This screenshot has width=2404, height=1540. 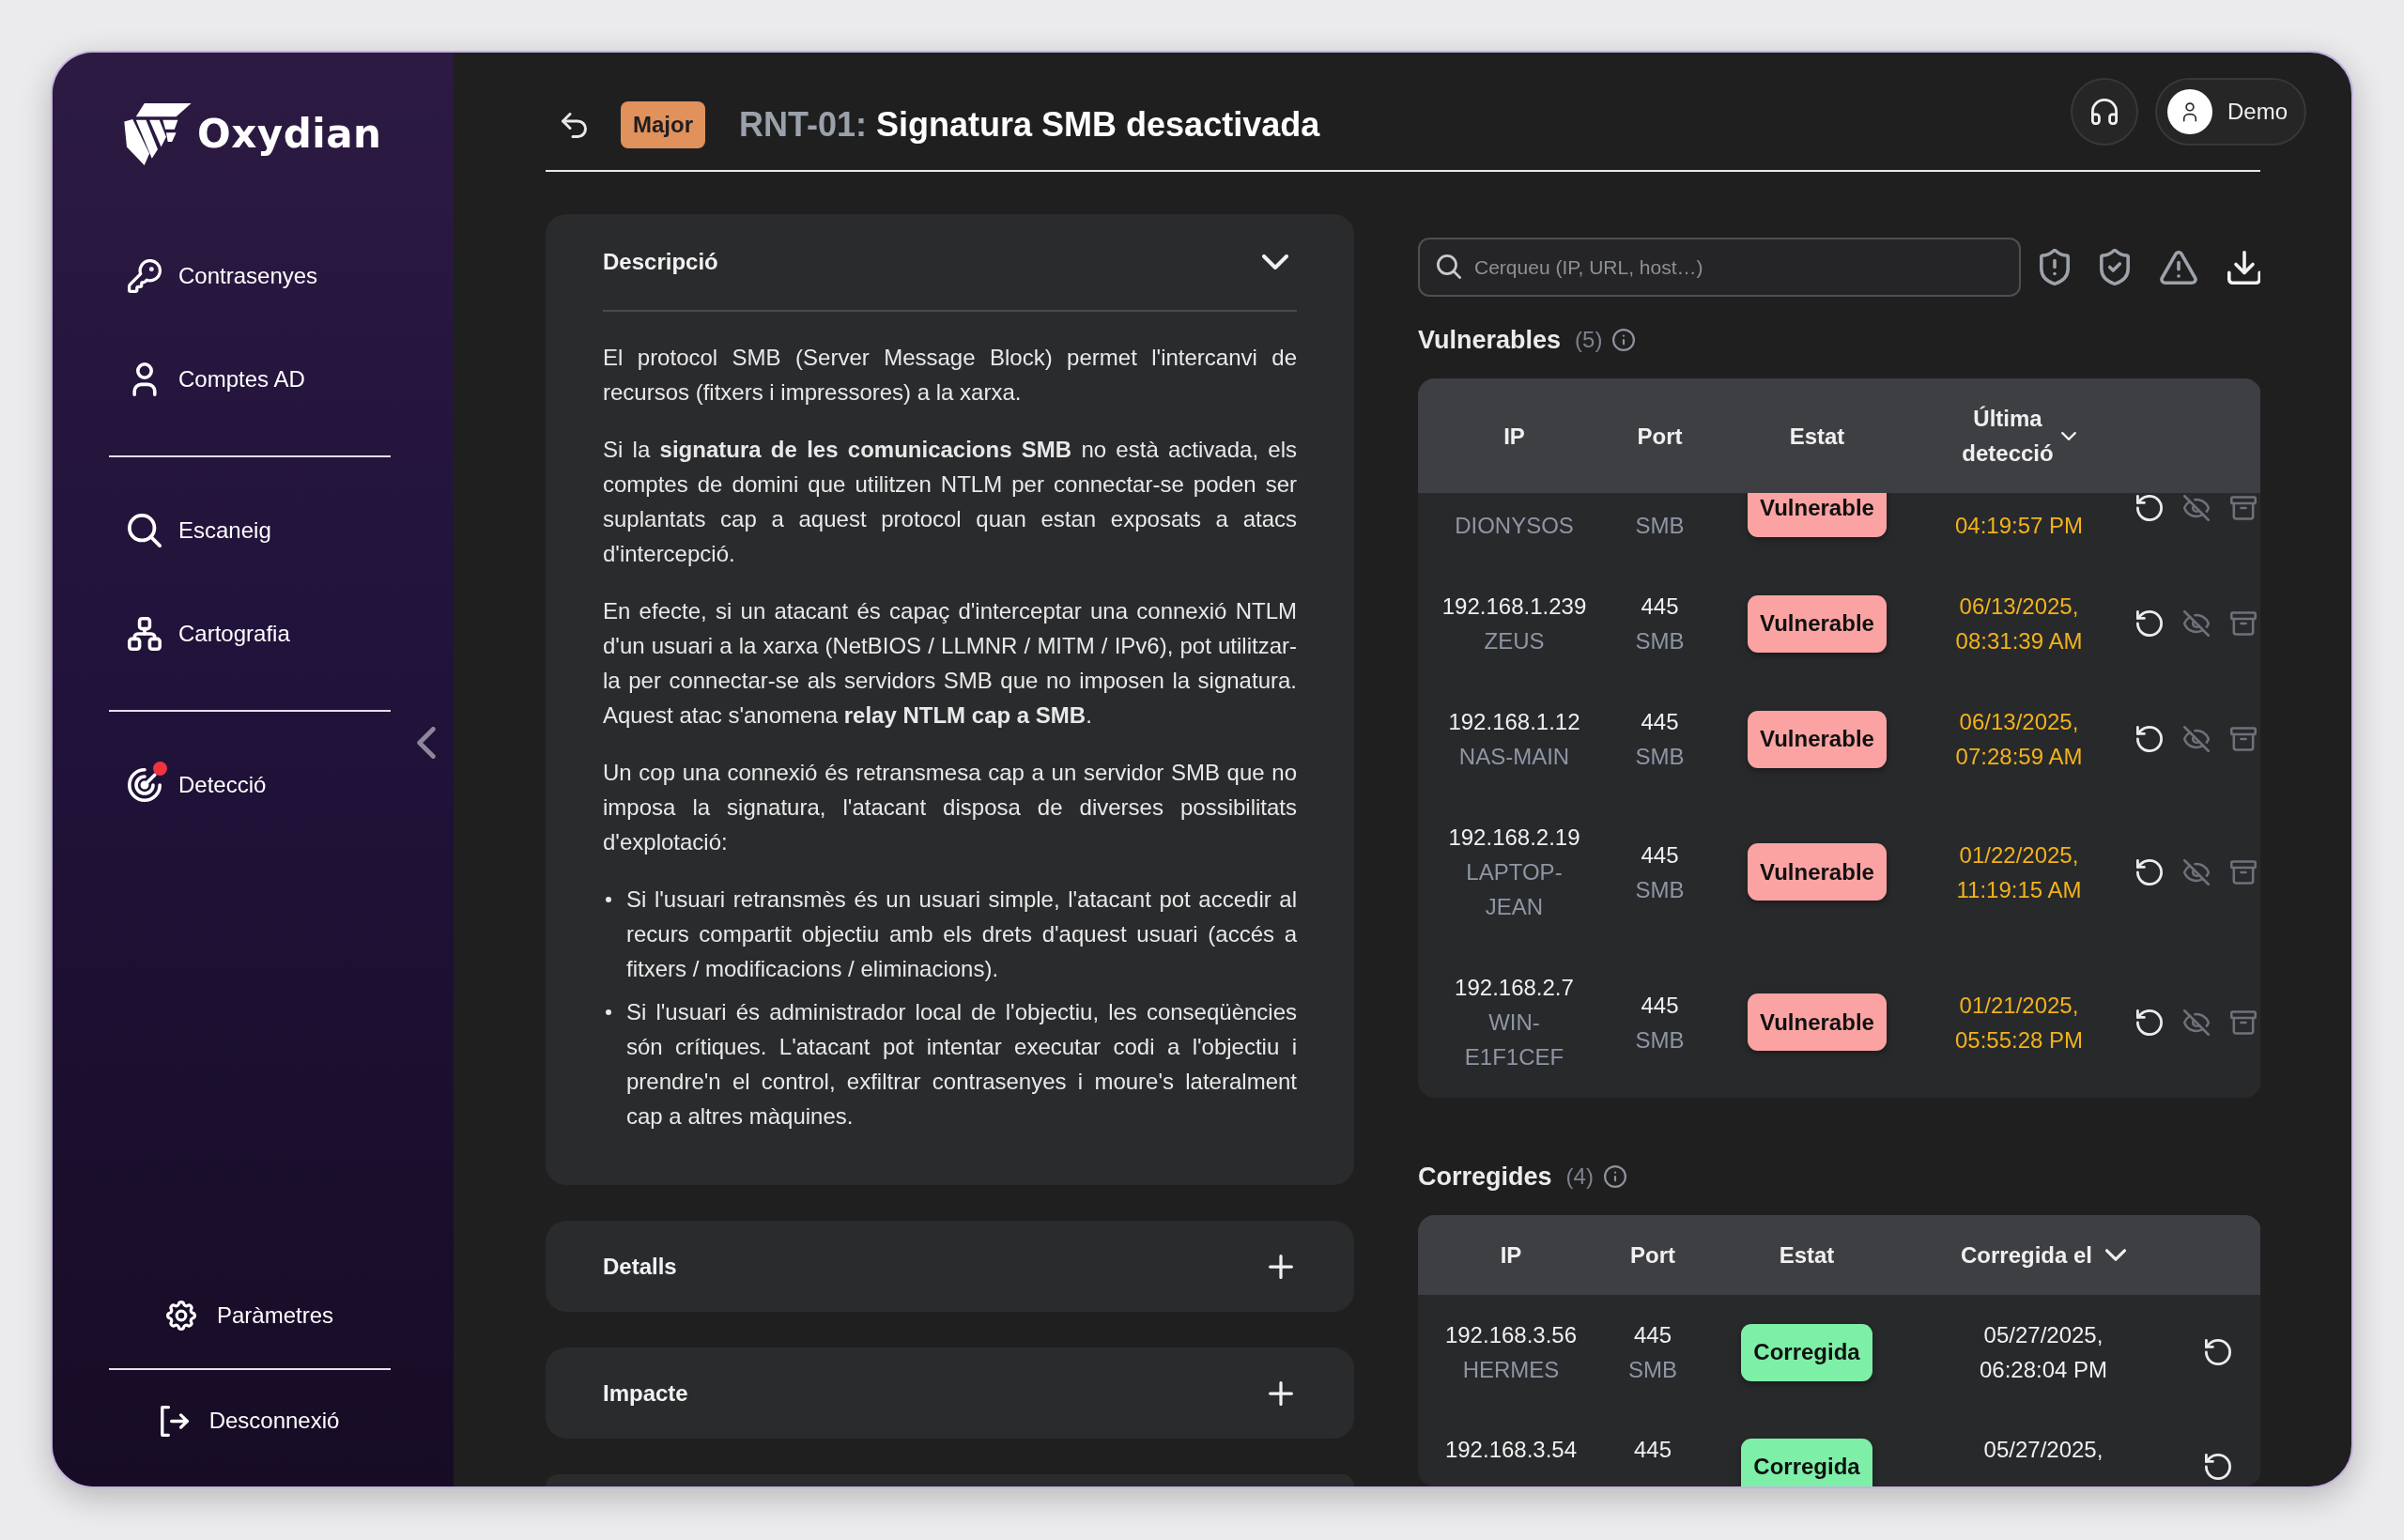 What do you see at coordinates (426, 743) in the screenshot?
I see `chevron-left-icon` at bounding box center [426, 743].